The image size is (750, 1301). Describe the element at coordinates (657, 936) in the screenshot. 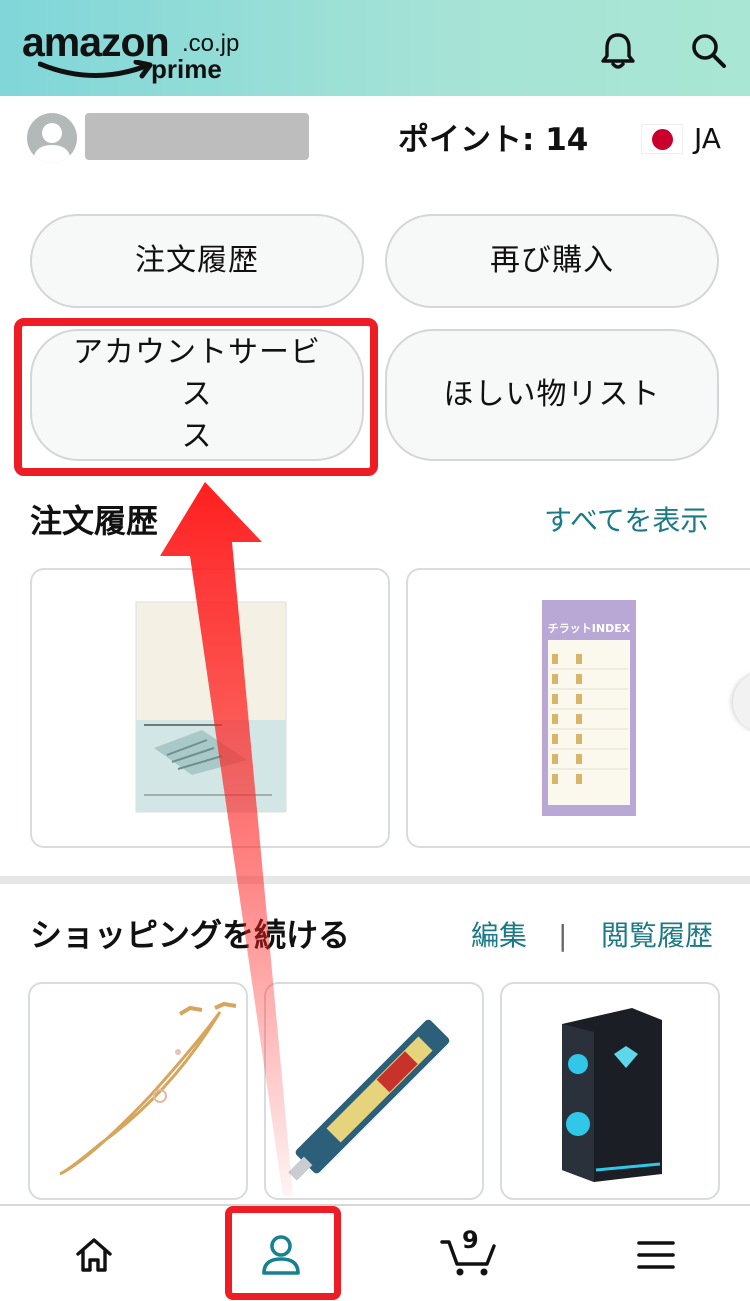

I see `browsing-history-link: 閲覧履歴` at that location.